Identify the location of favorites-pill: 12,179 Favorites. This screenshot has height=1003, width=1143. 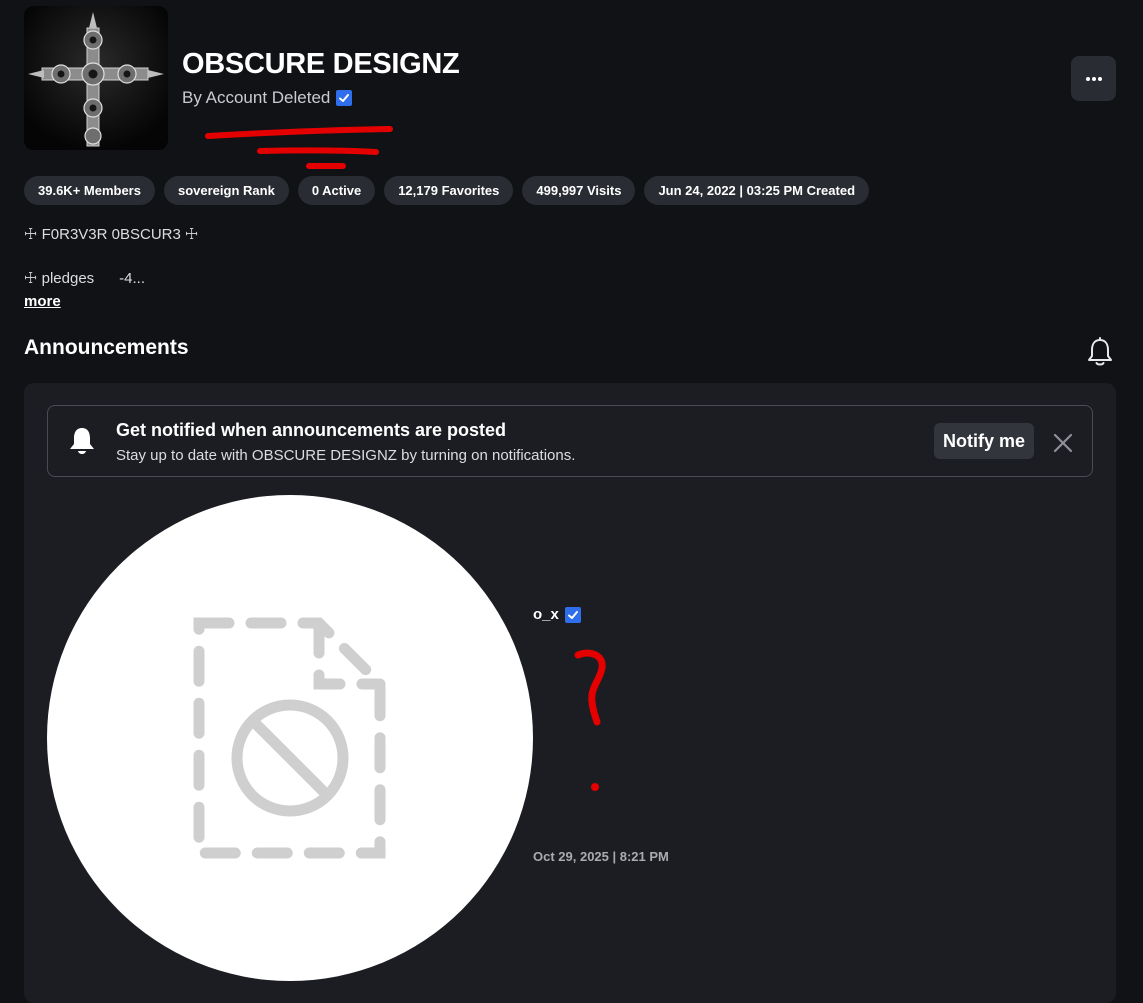
(449, 190).